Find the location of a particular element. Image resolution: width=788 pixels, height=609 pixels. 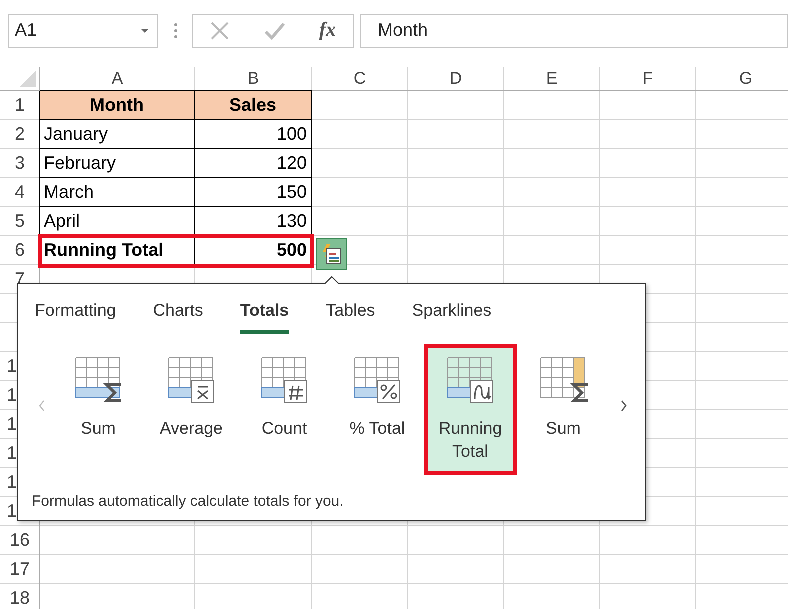

spreadsheet-cell: 500 is located at coordinates (253, 250).